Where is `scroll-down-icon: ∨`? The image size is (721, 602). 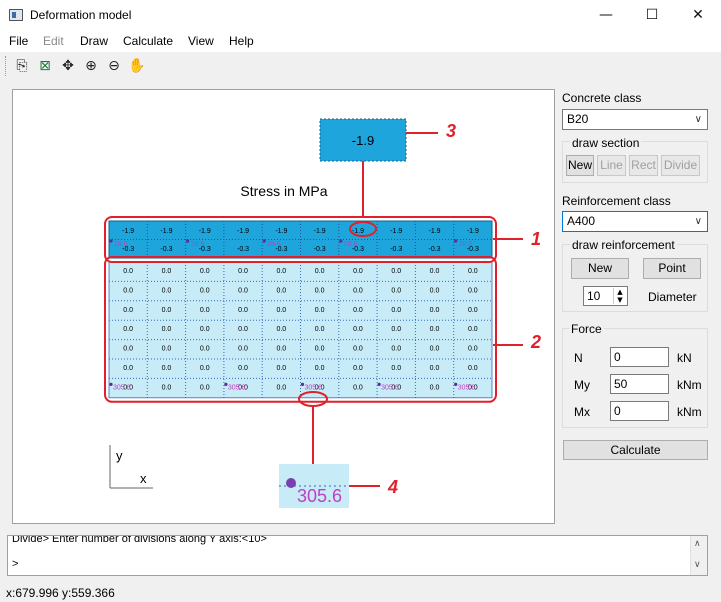
scroll-down-icon: ∨ is located at coordinates (697, 565).